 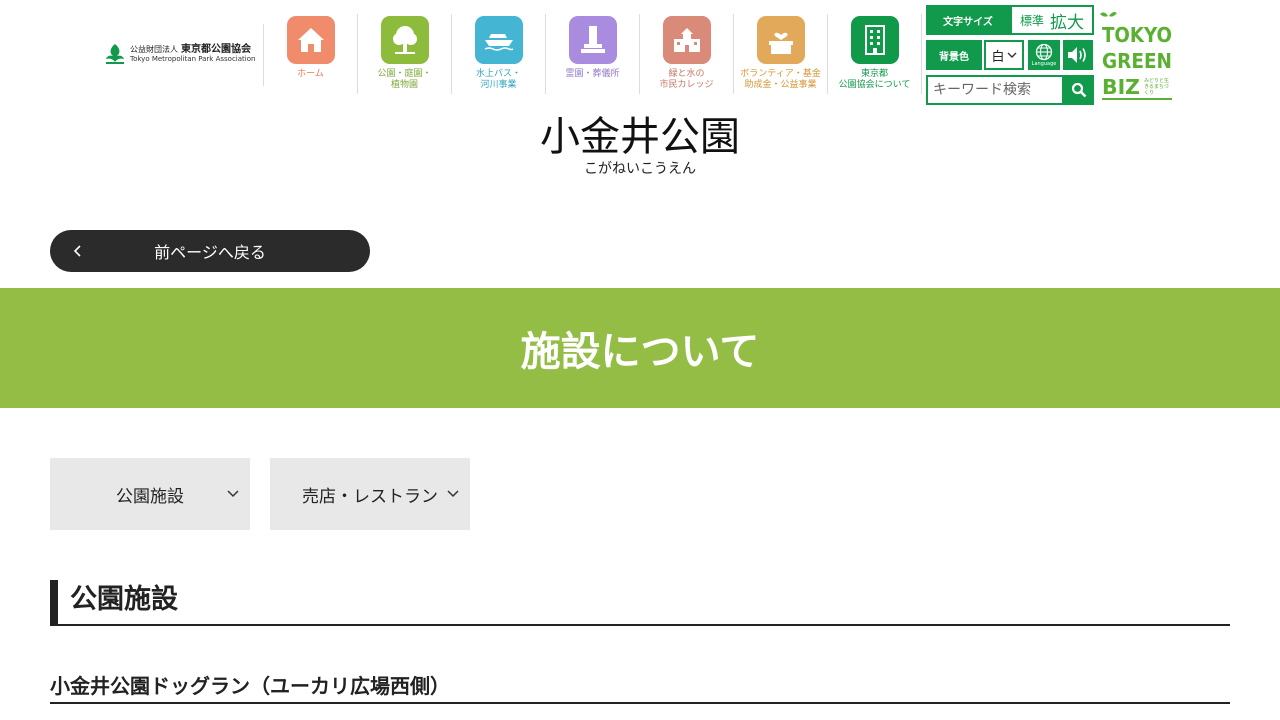 I want to click on nav-waterbus: 水上バス・ 河川事業, so click(x=499, y=54).